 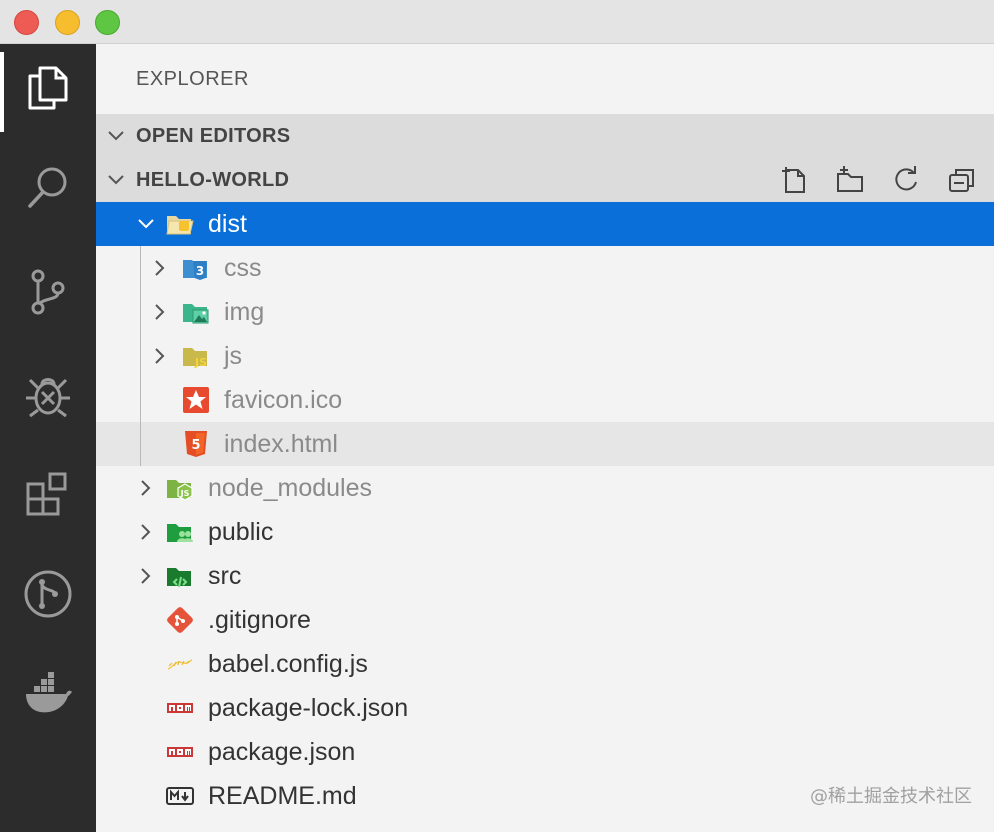 I want to click on folder-node-icon: JS, so click(x=180, y=488).